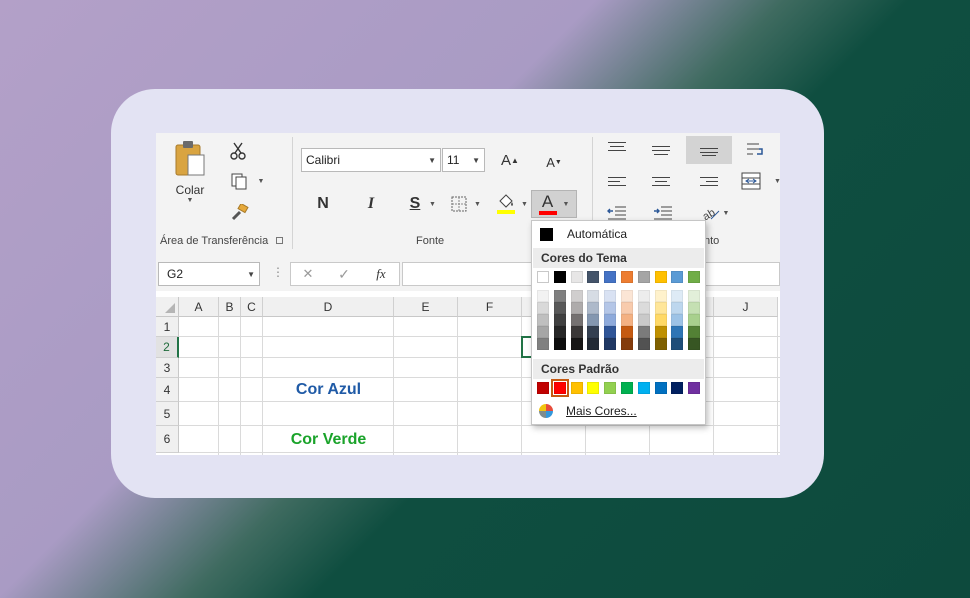  Describe the element at coordinates (167, 307) in the screenshot. I see `select-all-button` at that location.